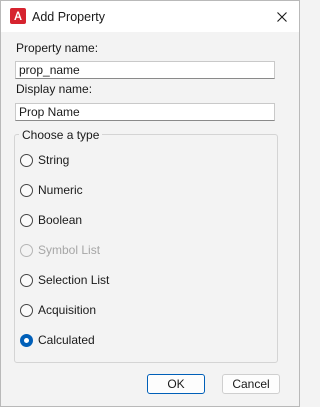 The height and width of the screenshot is (407, 320). Describe the element at coordinates (145, 70) in the screenshot. I see `property-name-input` at that location.